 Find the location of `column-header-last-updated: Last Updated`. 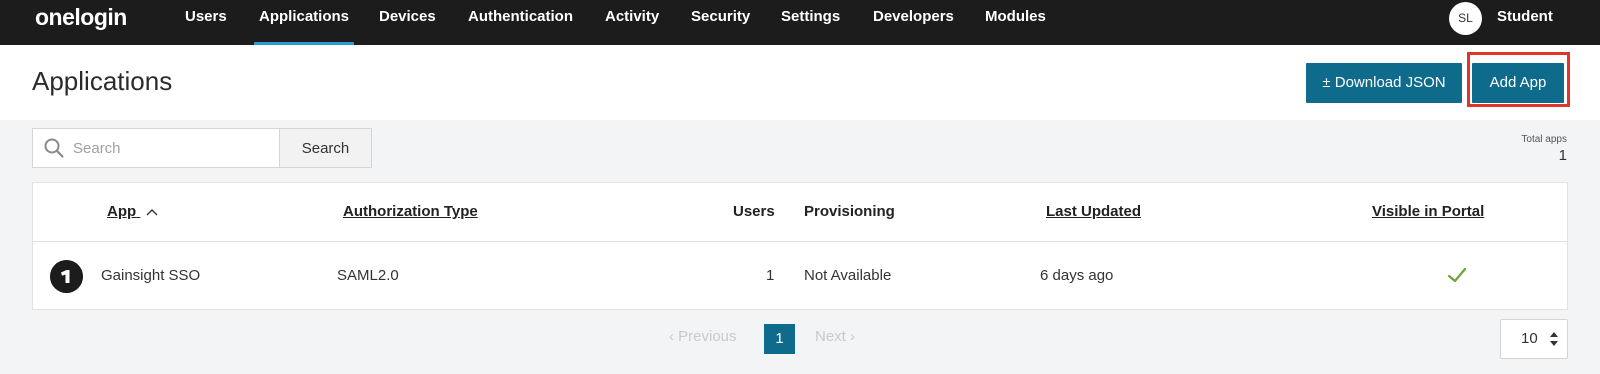

column-header-last-updated: Last Updated is located at coordinates (1093, 212).